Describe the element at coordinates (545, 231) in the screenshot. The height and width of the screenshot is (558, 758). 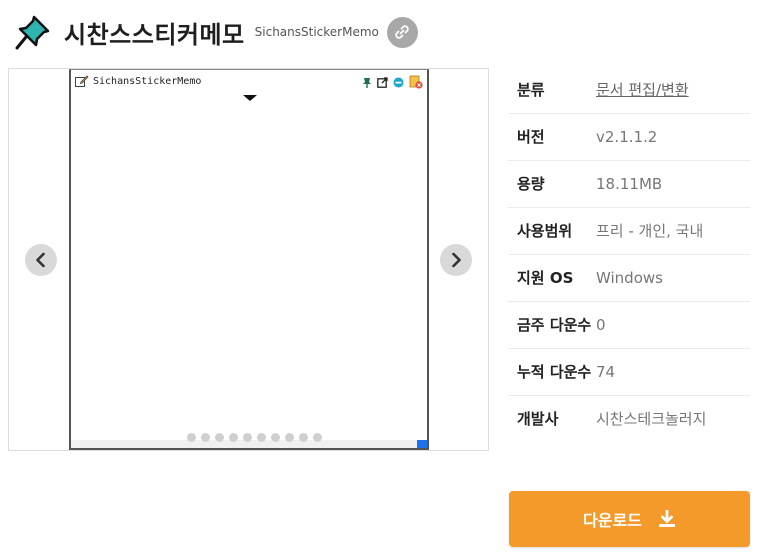
I see `info-label: 사용범위` at that location.